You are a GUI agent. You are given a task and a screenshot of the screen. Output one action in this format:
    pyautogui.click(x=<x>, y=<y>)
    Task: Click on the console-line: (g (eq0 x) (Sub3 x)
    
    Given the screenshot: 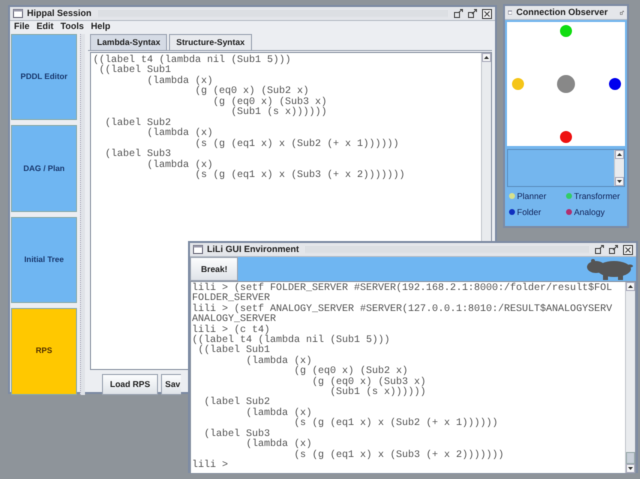 What is the action you would take?
    pyautogui.click(x=369, y=383)
    